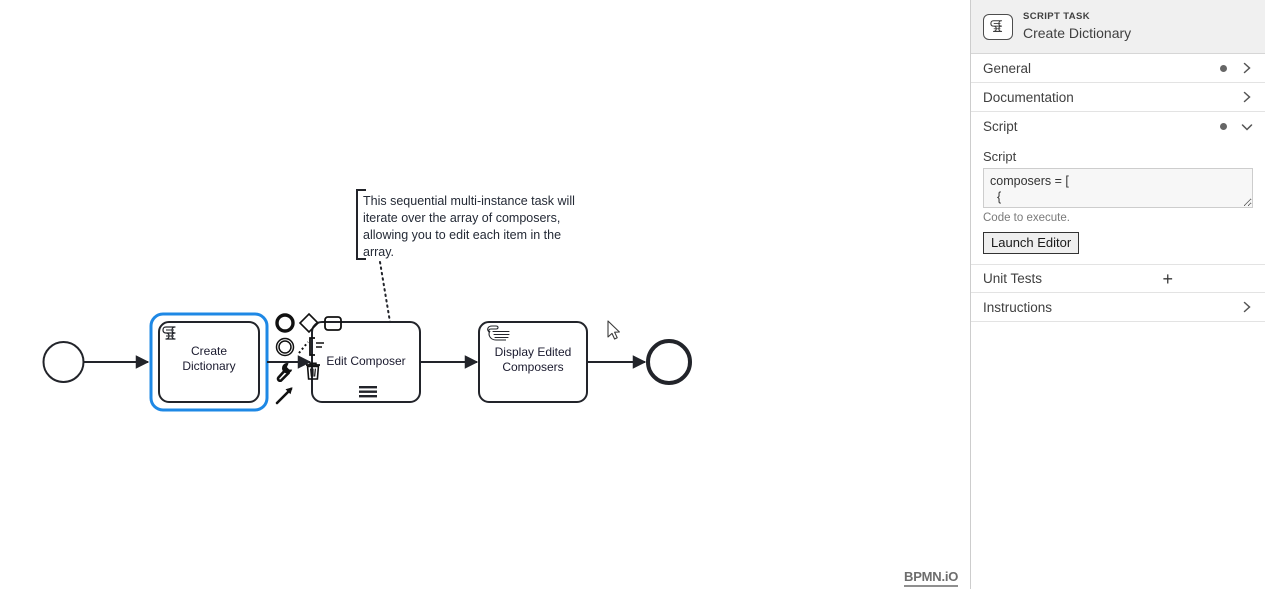  Describe the element at coordinates (1118, 279) in the screenshot. I see `unit-tests-row: Unit Tests +` at that location.